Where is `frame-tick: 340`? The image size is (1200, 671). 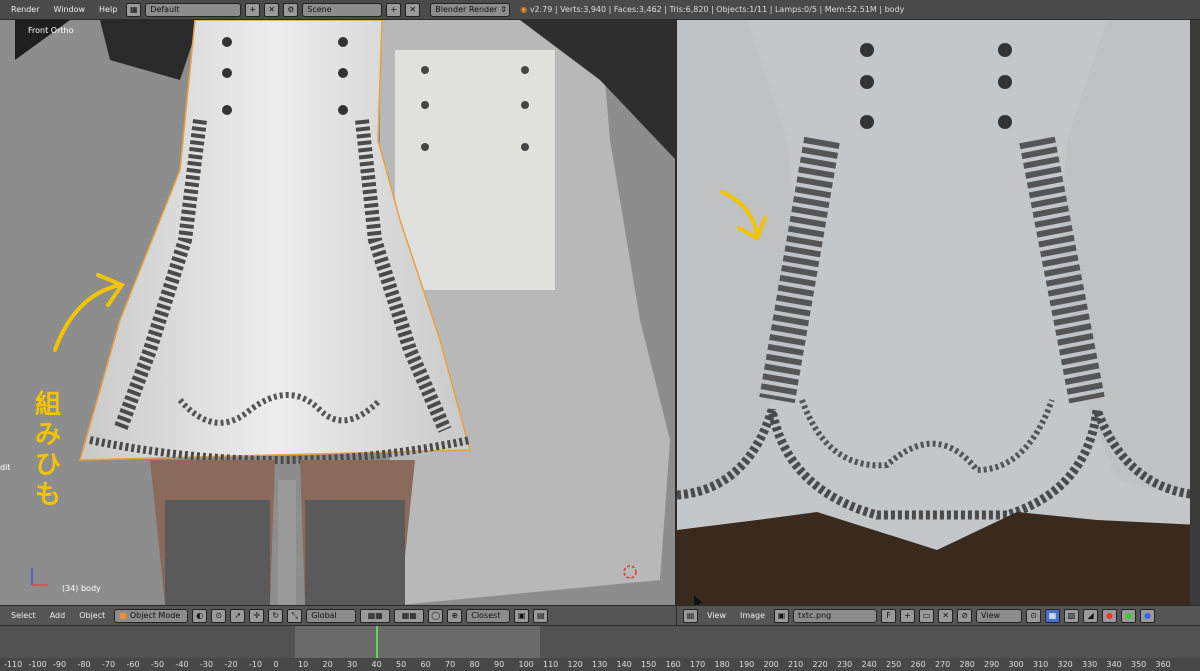
frame-tick: 340 is located at coordinates (1114, 664).